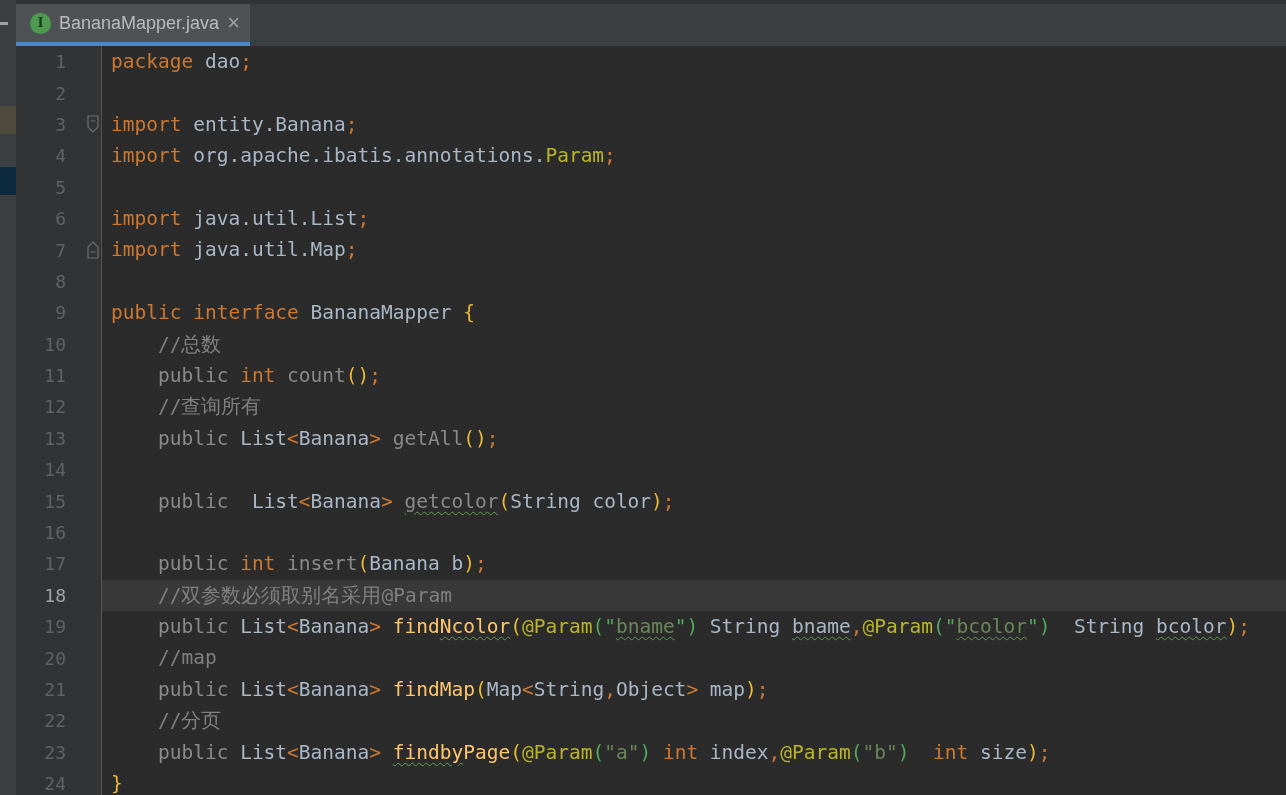  I want to click on close-icon: ×, so click(233, 23).